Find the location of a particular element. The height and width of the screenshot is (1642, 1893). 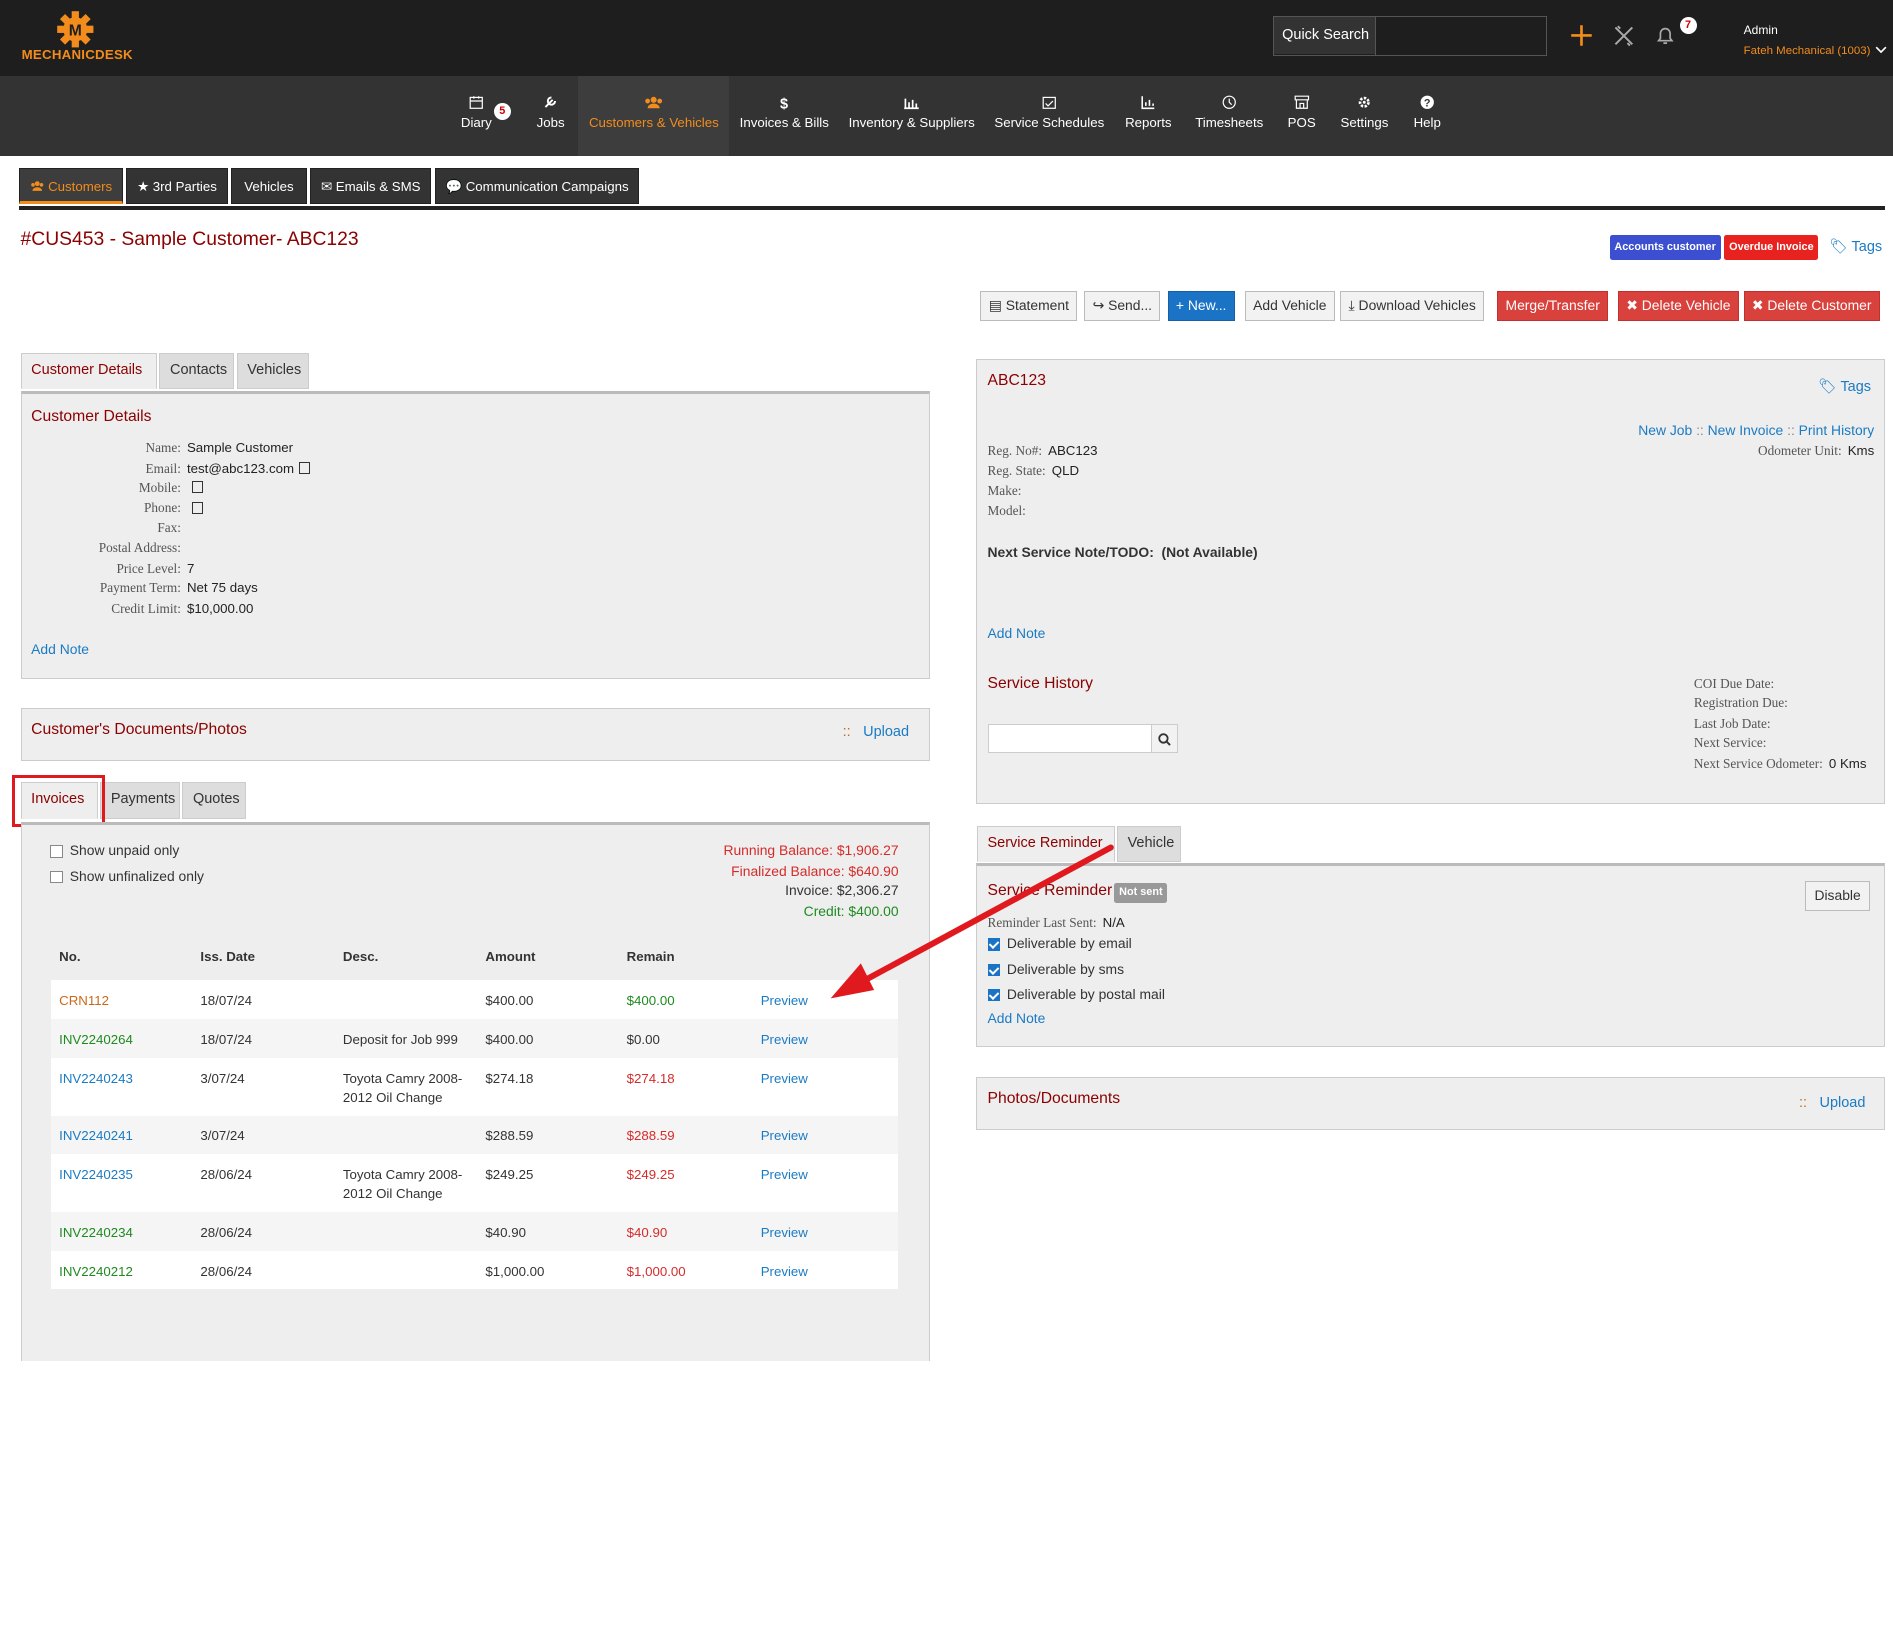

field-value: QLD is located at coordinates (1065, 471).